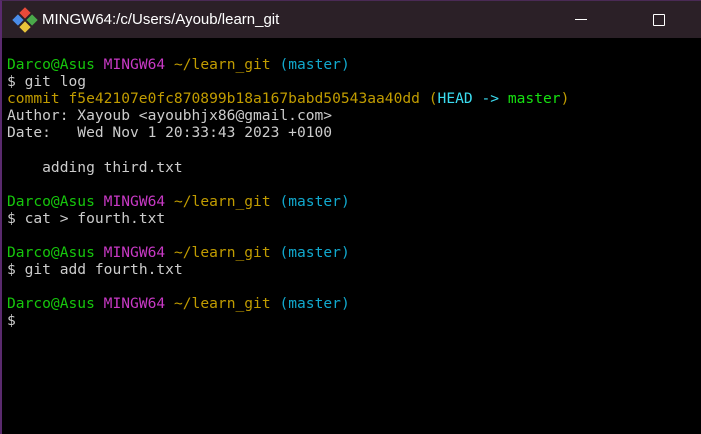  What do you see at coordinates (288, 81) in the screenshot?
I see `command-line: $ git log` at bounding box center [288, 81].